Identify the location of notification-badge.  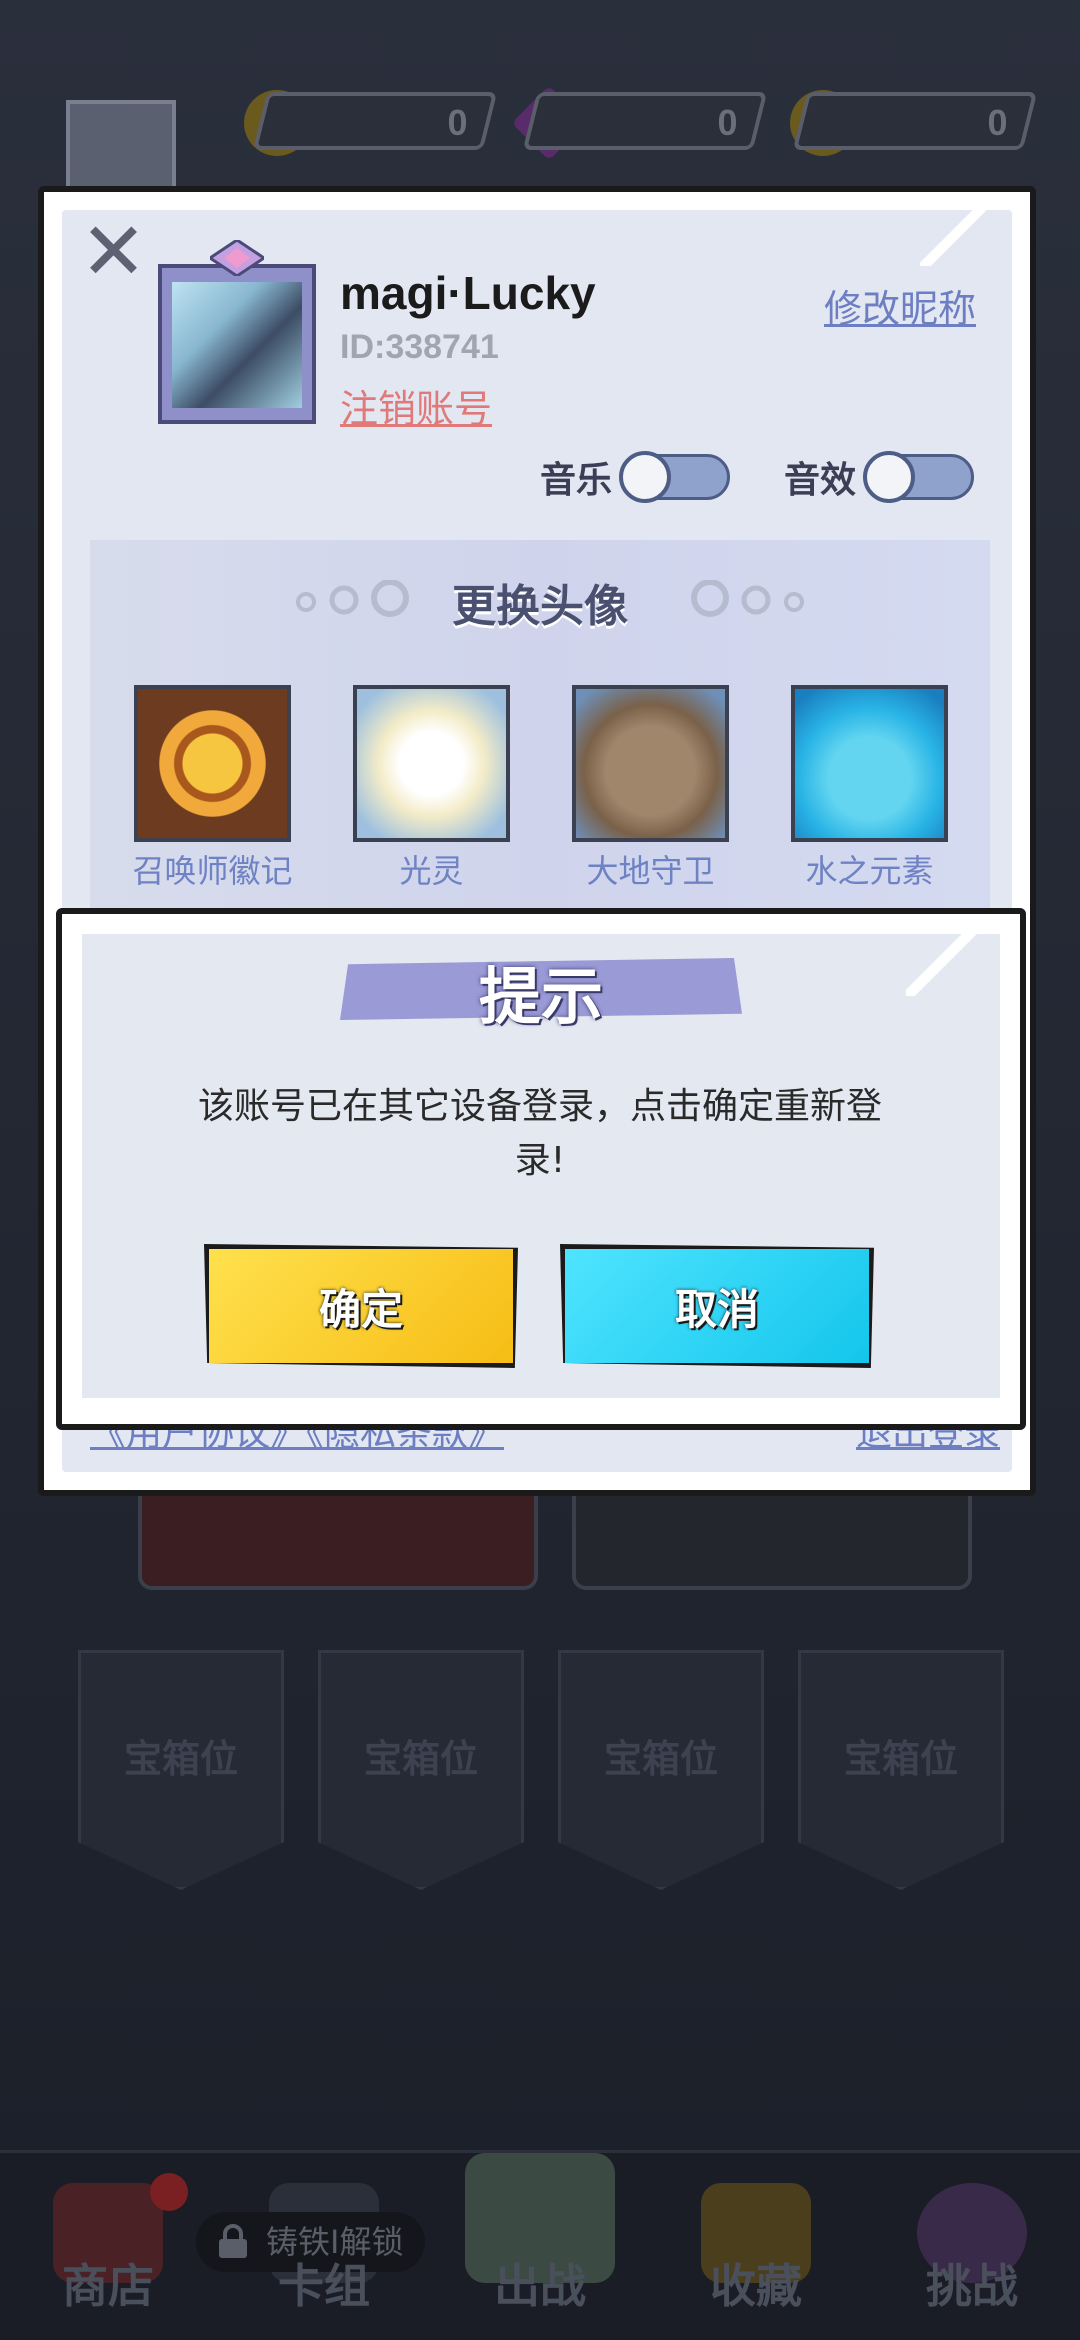
(169, 2192).